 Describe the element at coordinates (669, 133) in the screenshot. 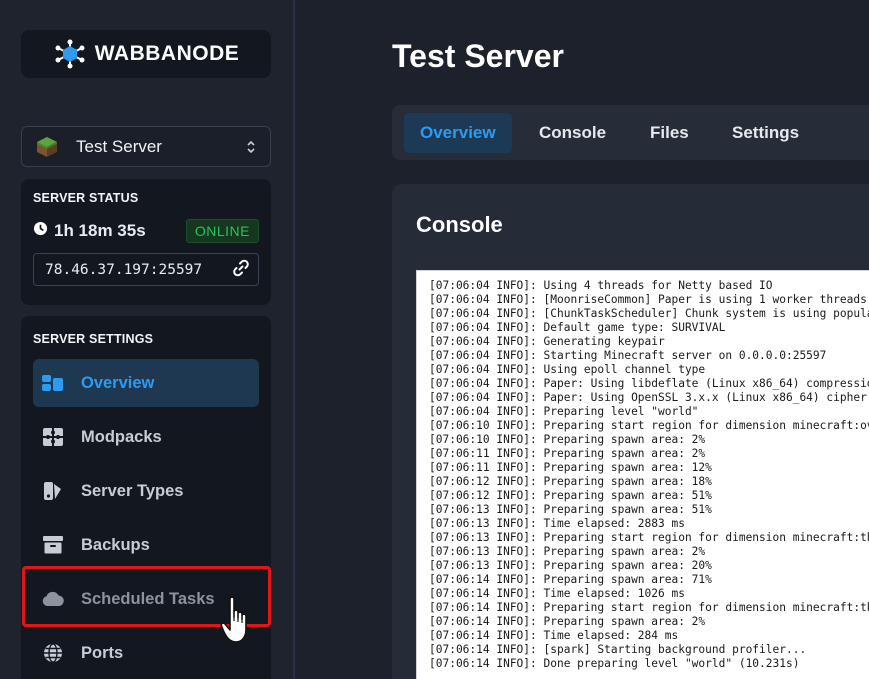

I see `tab-files: Files` at that location.